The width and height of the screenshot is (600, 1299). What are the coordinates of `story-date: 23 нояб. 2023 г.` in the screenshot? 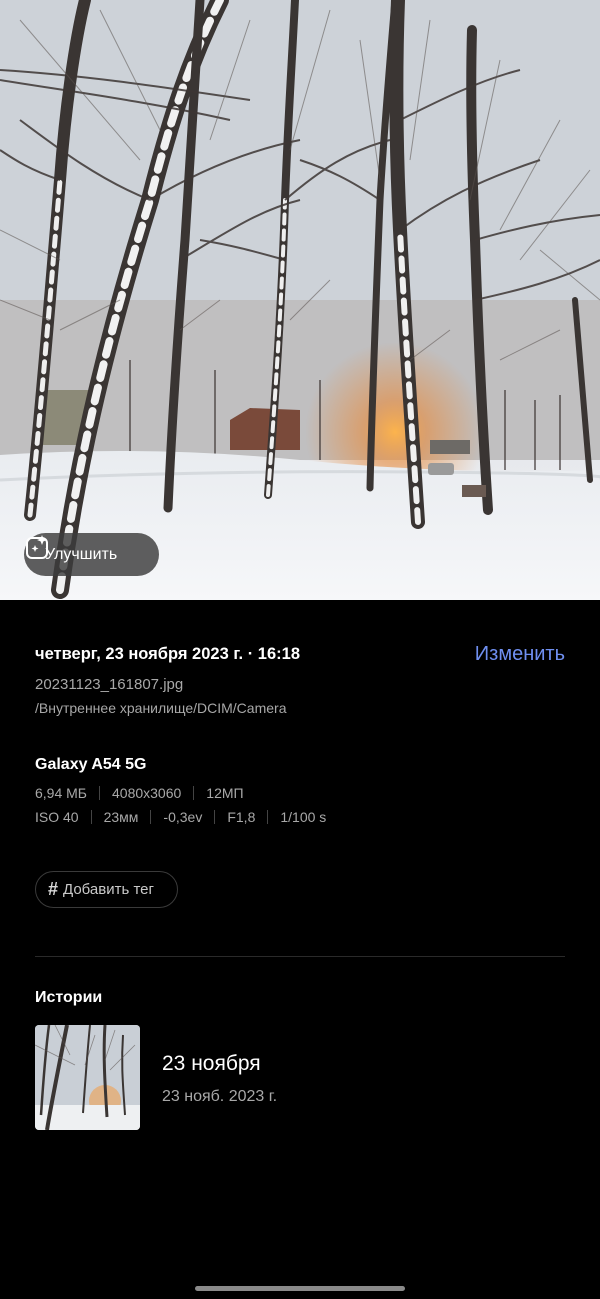 It's located at (220, 1096).